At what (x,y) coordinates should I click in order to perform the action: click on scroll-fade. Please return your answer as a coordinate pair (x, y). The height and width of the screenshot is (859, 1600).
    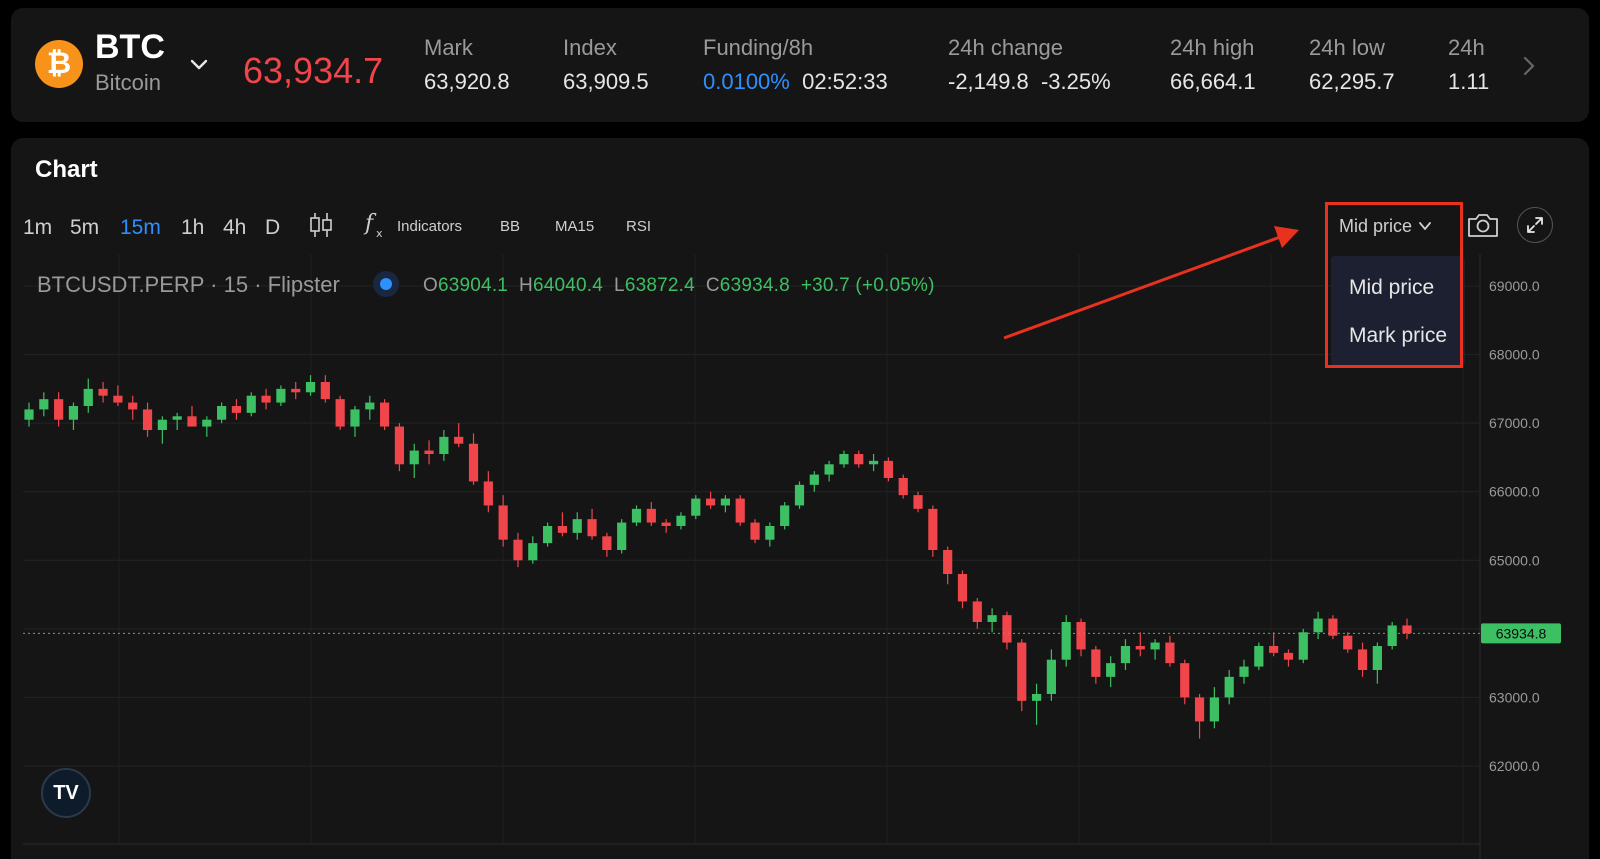
    Looking at the image, I should click on (1544, 65).